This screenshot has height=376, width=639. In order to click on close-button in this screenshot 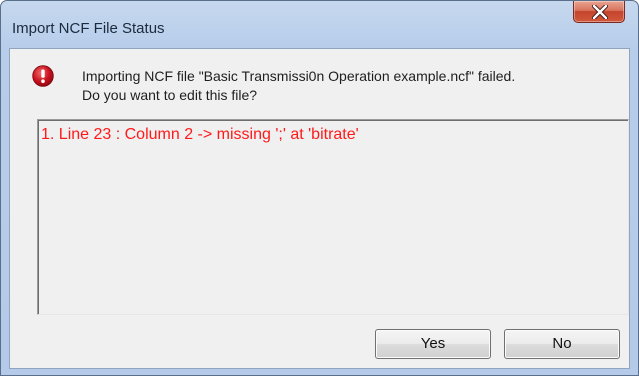, I will do `click(599, 12)`.